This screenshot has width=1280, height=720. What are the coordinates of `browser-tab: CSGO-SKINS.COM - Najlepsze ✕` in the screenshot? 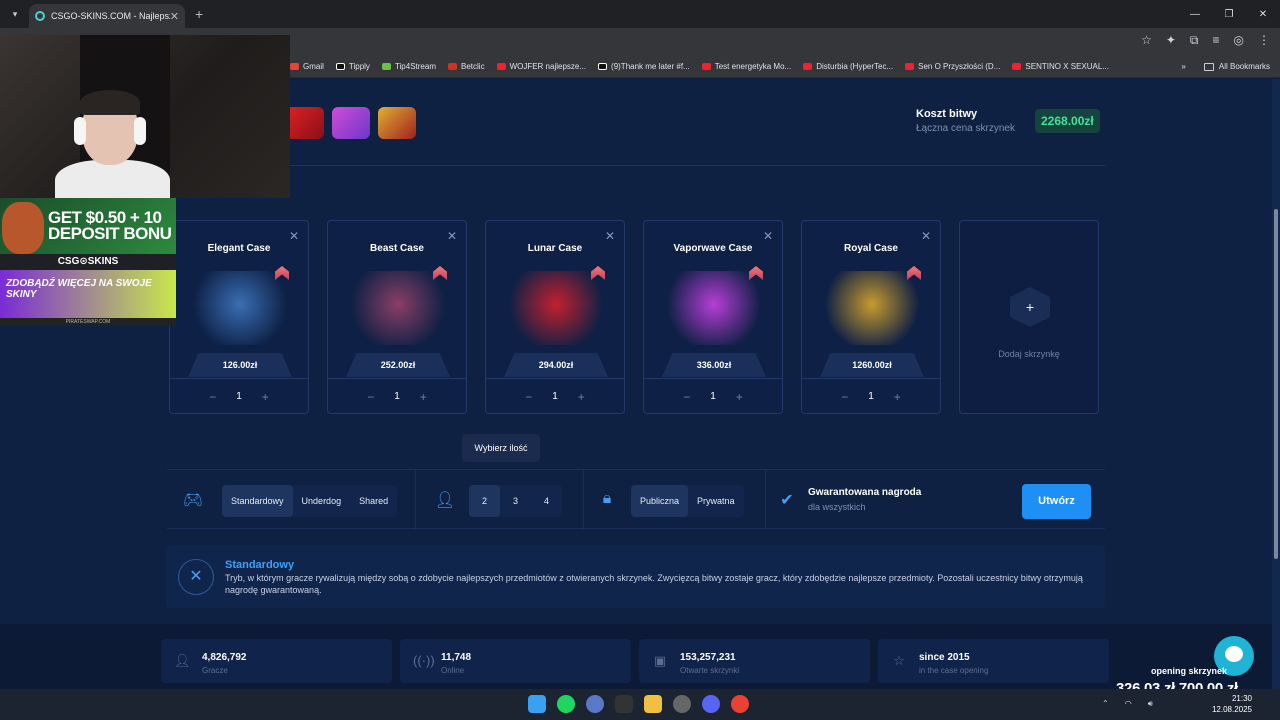 It's located at (107, 16).